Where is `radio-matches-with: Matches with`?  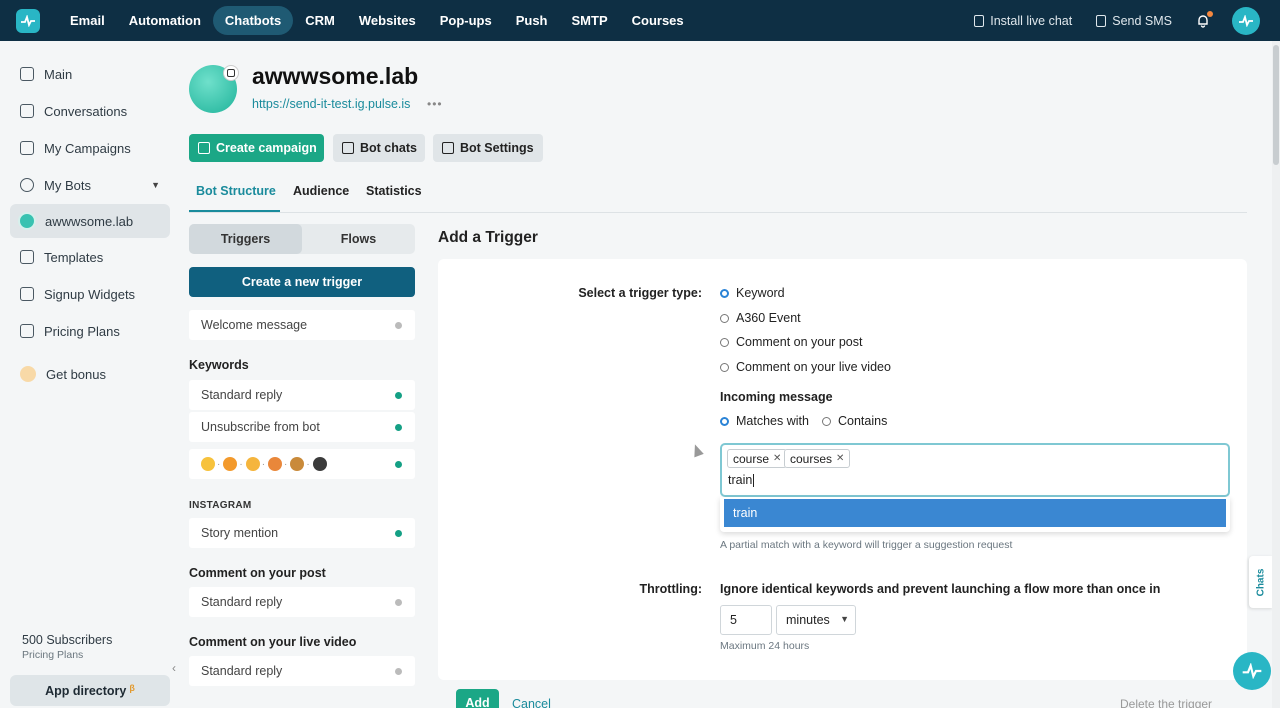
radio-matches-with: Matches with is located at coordinates (764, 421).